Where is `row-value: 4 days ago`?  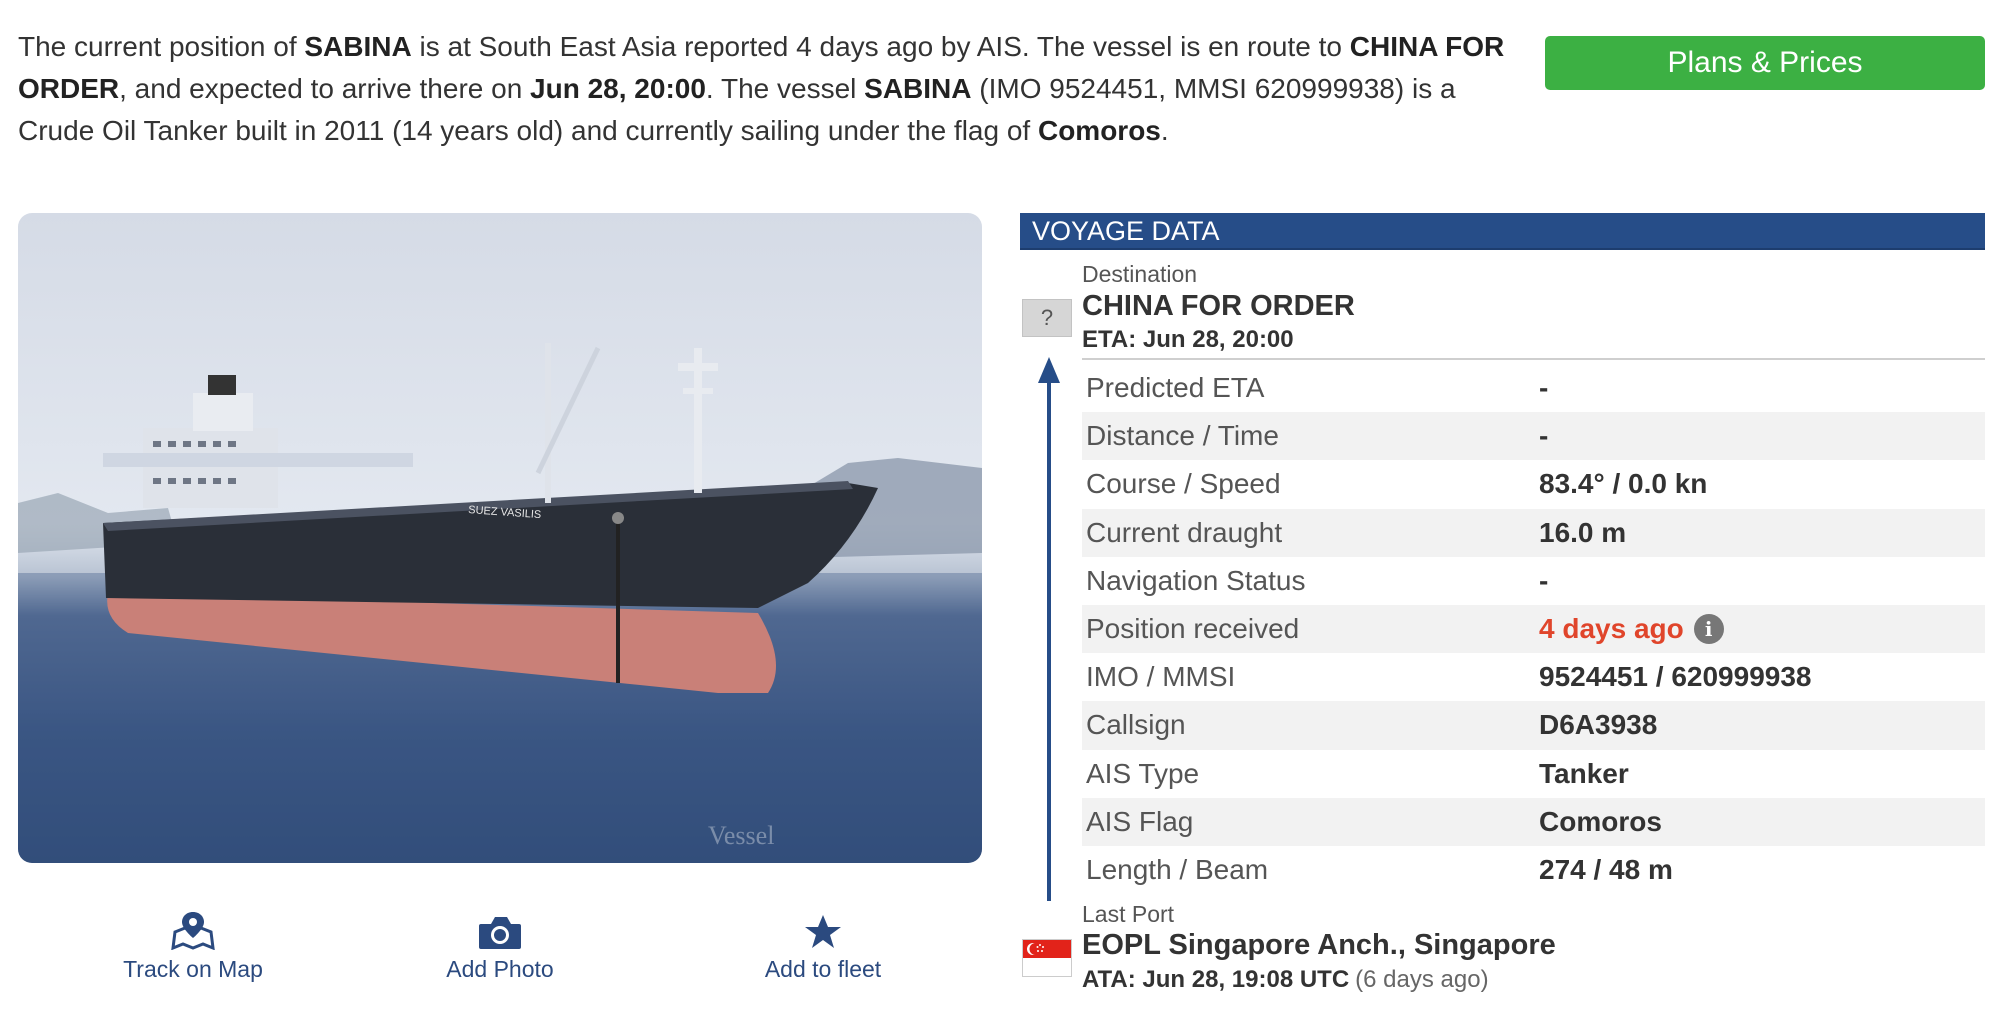 row-value: 4 days ago is located at coordinates (1611, 629).